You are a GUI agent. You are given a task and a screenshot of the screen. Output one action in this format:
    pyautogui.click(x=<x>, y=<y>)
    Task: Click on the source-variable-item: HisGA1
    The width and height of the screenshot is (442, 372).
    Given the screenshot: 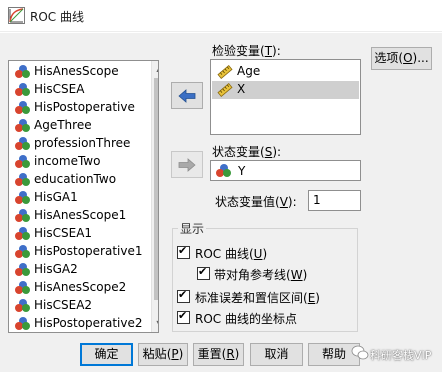 What is the action you would take?
    pyautogui.click(x=79, y=198)
    